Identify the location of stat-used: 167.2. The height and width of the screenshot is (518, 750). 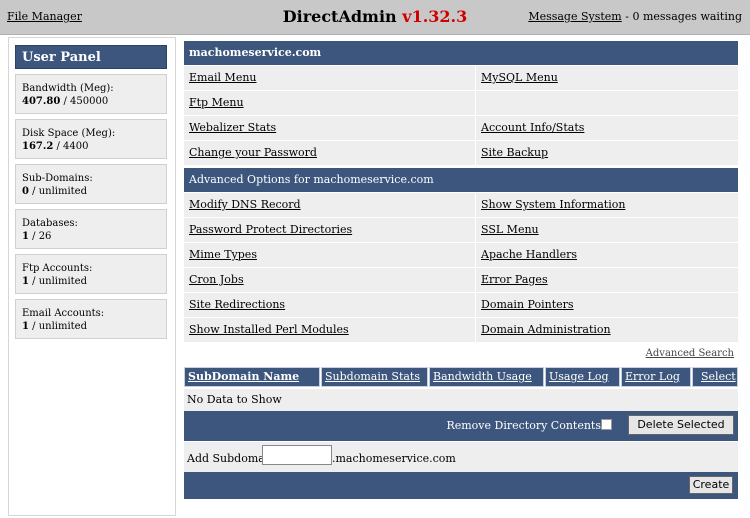
(38, 146).